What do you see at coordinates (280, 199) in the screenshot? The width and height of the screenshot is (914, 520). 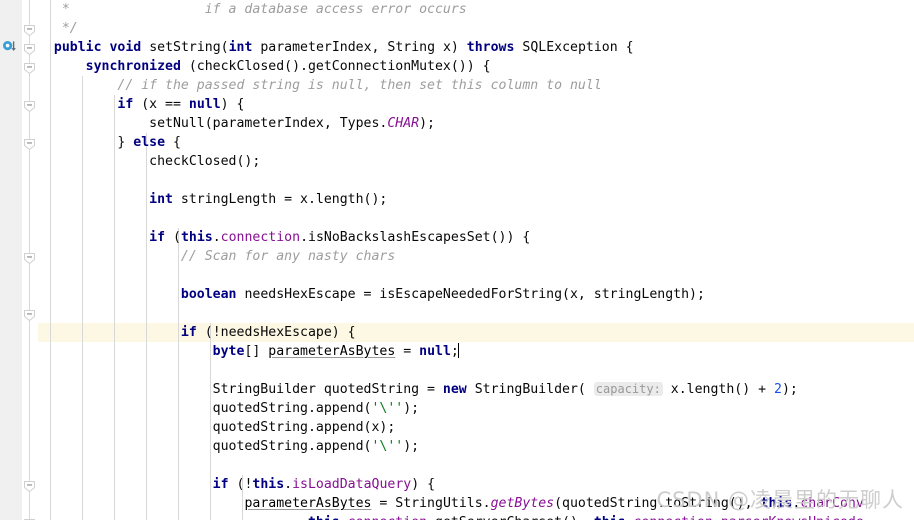 I see `code-token: stringLength = x.length();` at bounding box center [280, 199].